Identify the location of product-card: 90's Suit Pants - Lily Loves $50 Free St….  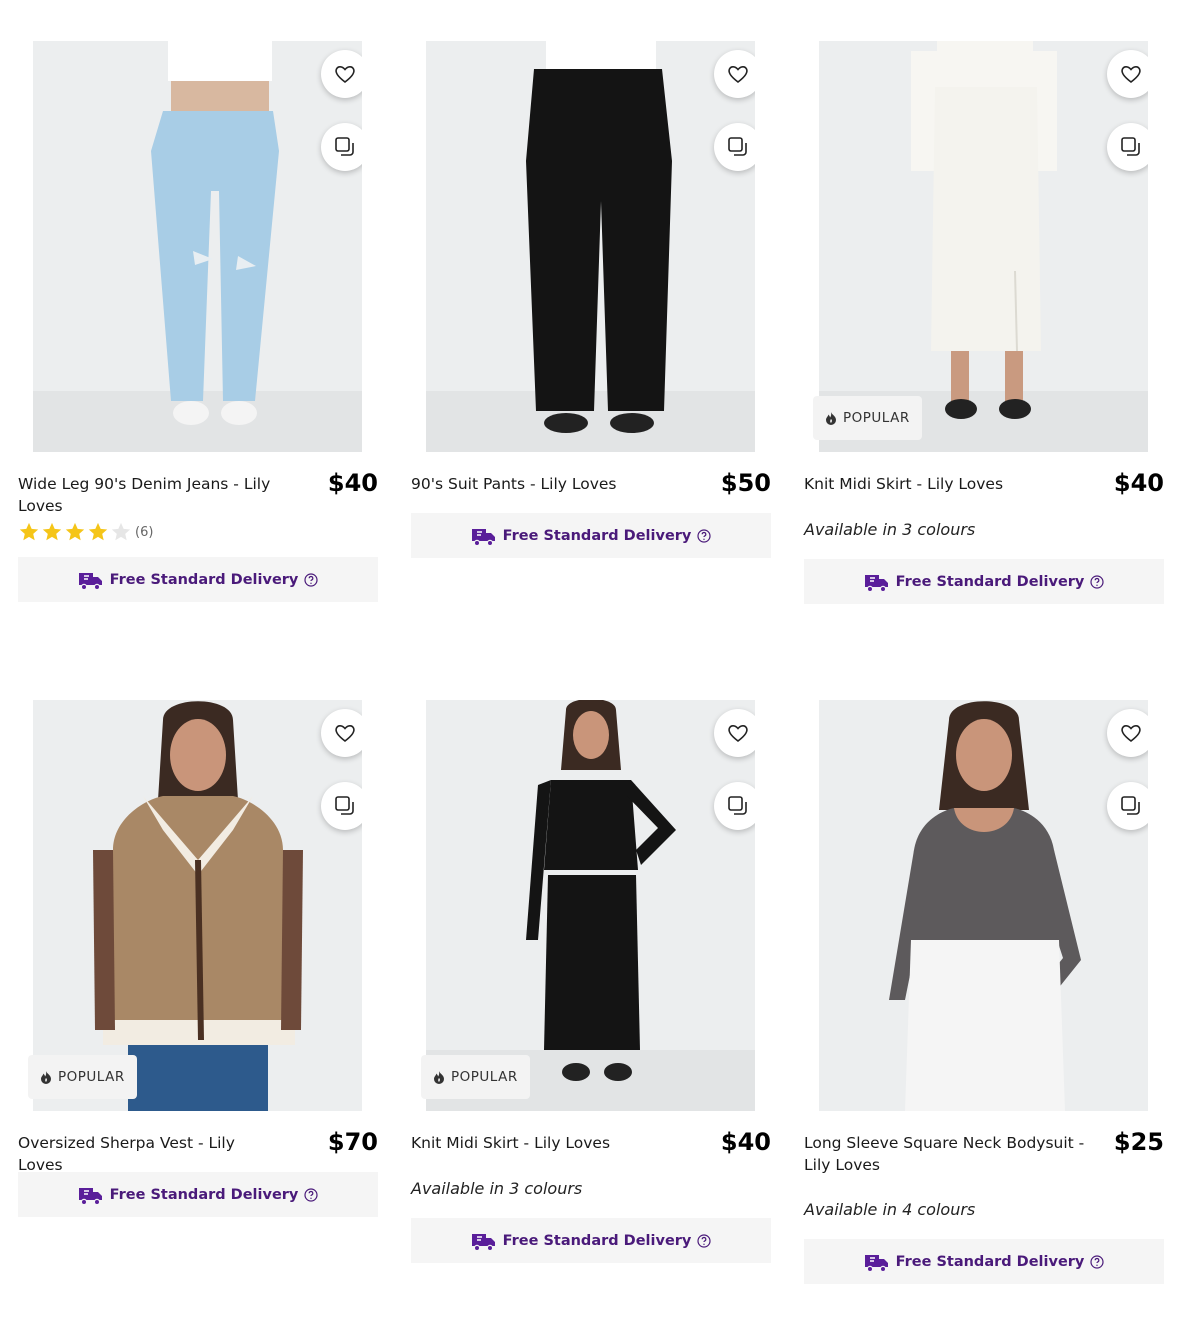
(591, 301).